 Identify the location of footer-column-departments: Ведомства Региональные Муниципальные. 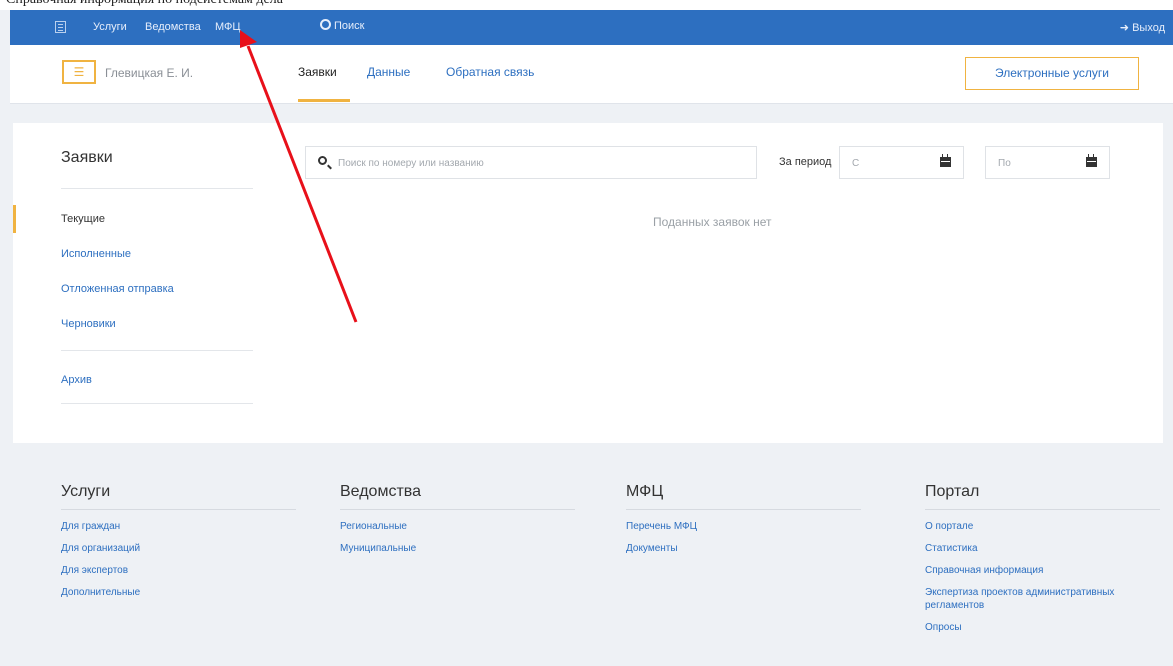
(457, 523).